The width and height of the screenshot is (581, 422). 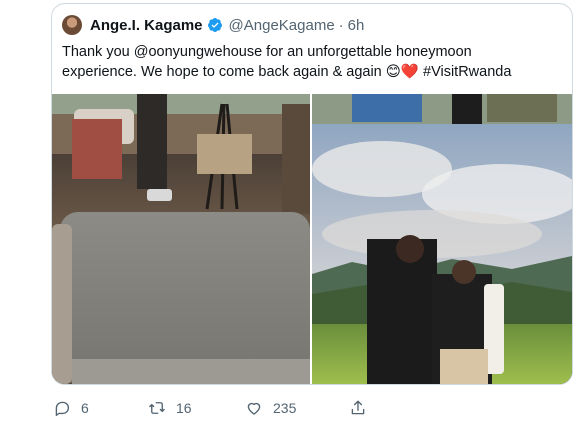 I want to click on retweet-icon, so click(x=157, y=408).